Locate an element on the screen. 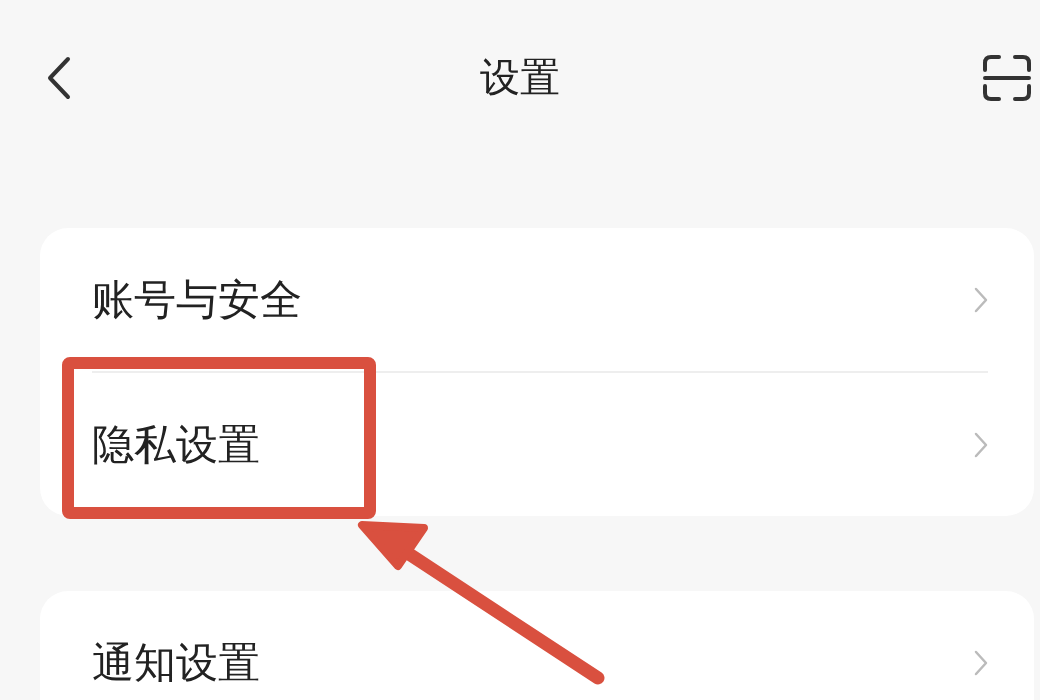 This screenshot has height=700, width=1040. page-title: 设置 is located at coordinates (520, 77).